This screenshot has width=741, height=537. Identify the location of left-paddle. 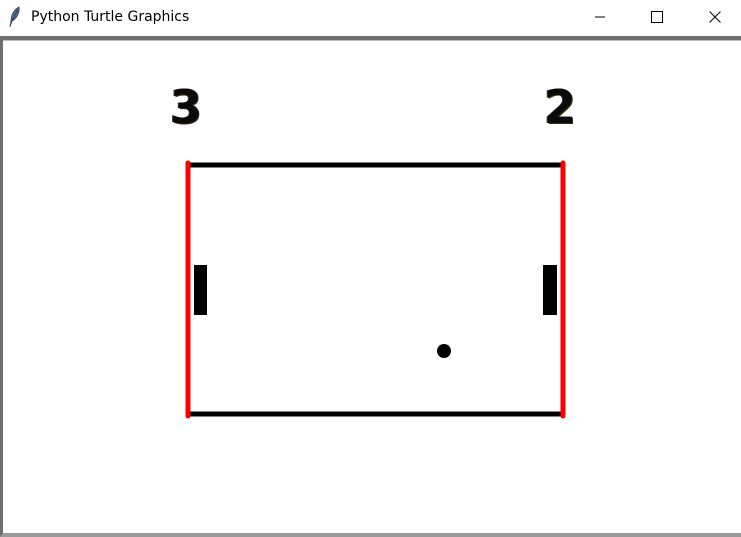
(200, 290).